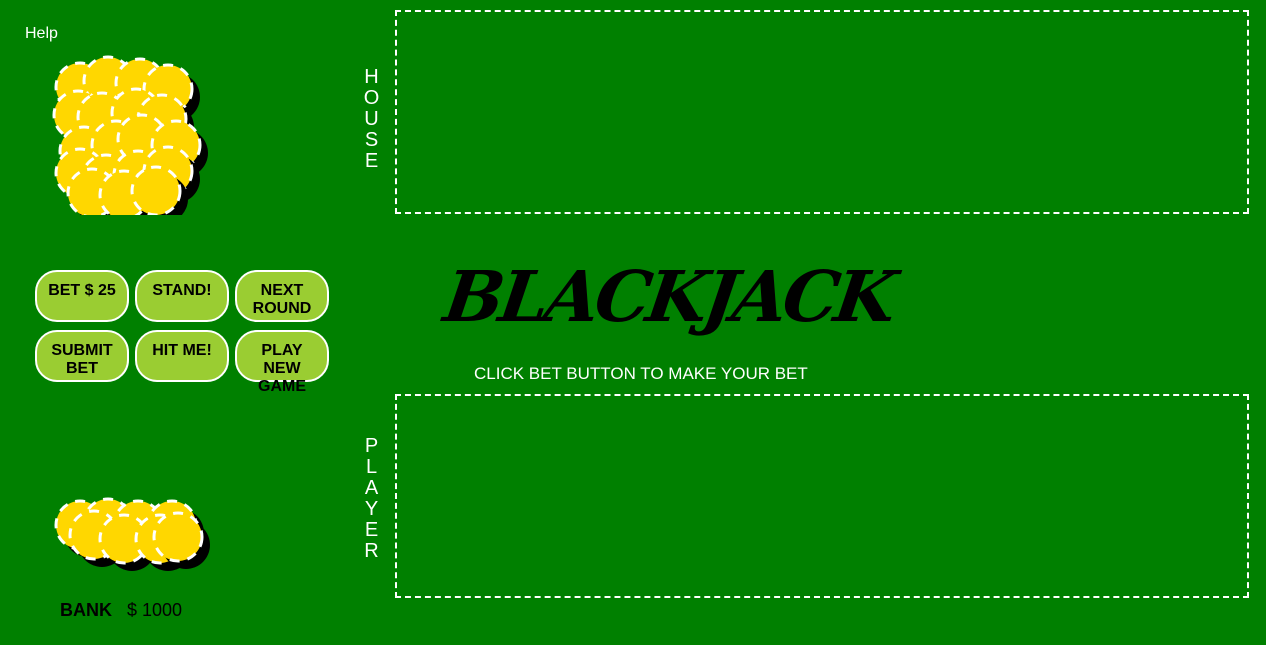 The width and height of the screenshot is (1266, 645). I want to click on next-round-button: NEXT ROUND, so click(282, 296).